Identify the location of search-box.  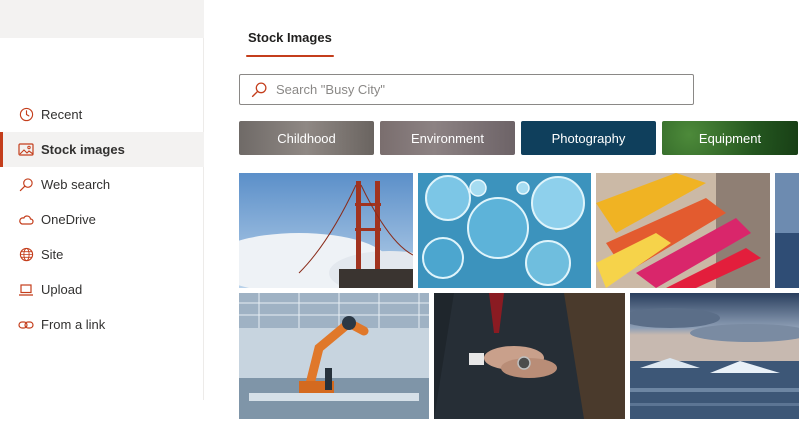
(466, 89).